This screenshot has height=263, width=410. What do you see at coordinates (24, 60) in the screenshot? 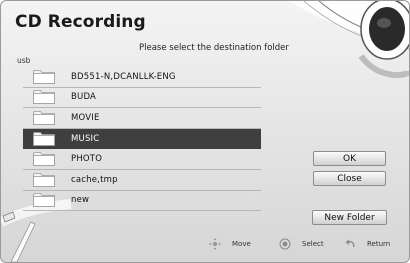
I see `current-path: usb` at bounding box center [24, 60].